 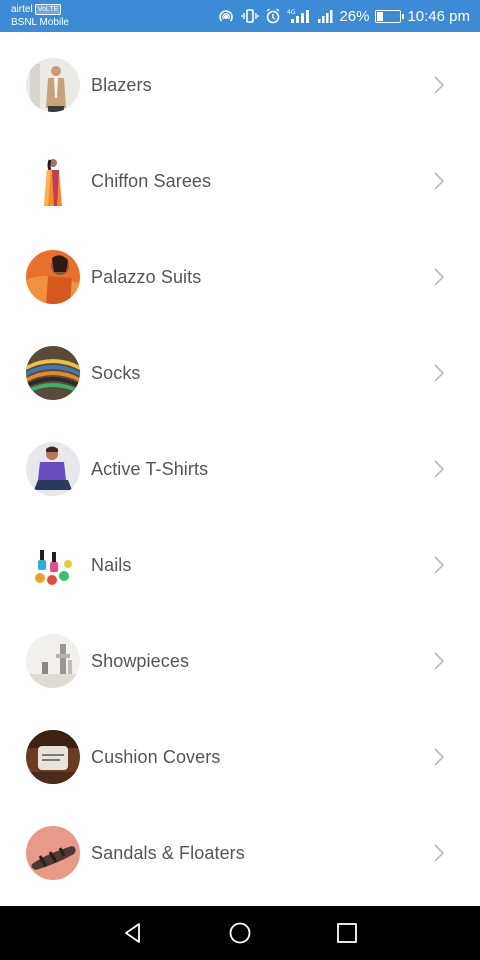 I want to click on battery-percent: 26%, so click(x=354, y=16).